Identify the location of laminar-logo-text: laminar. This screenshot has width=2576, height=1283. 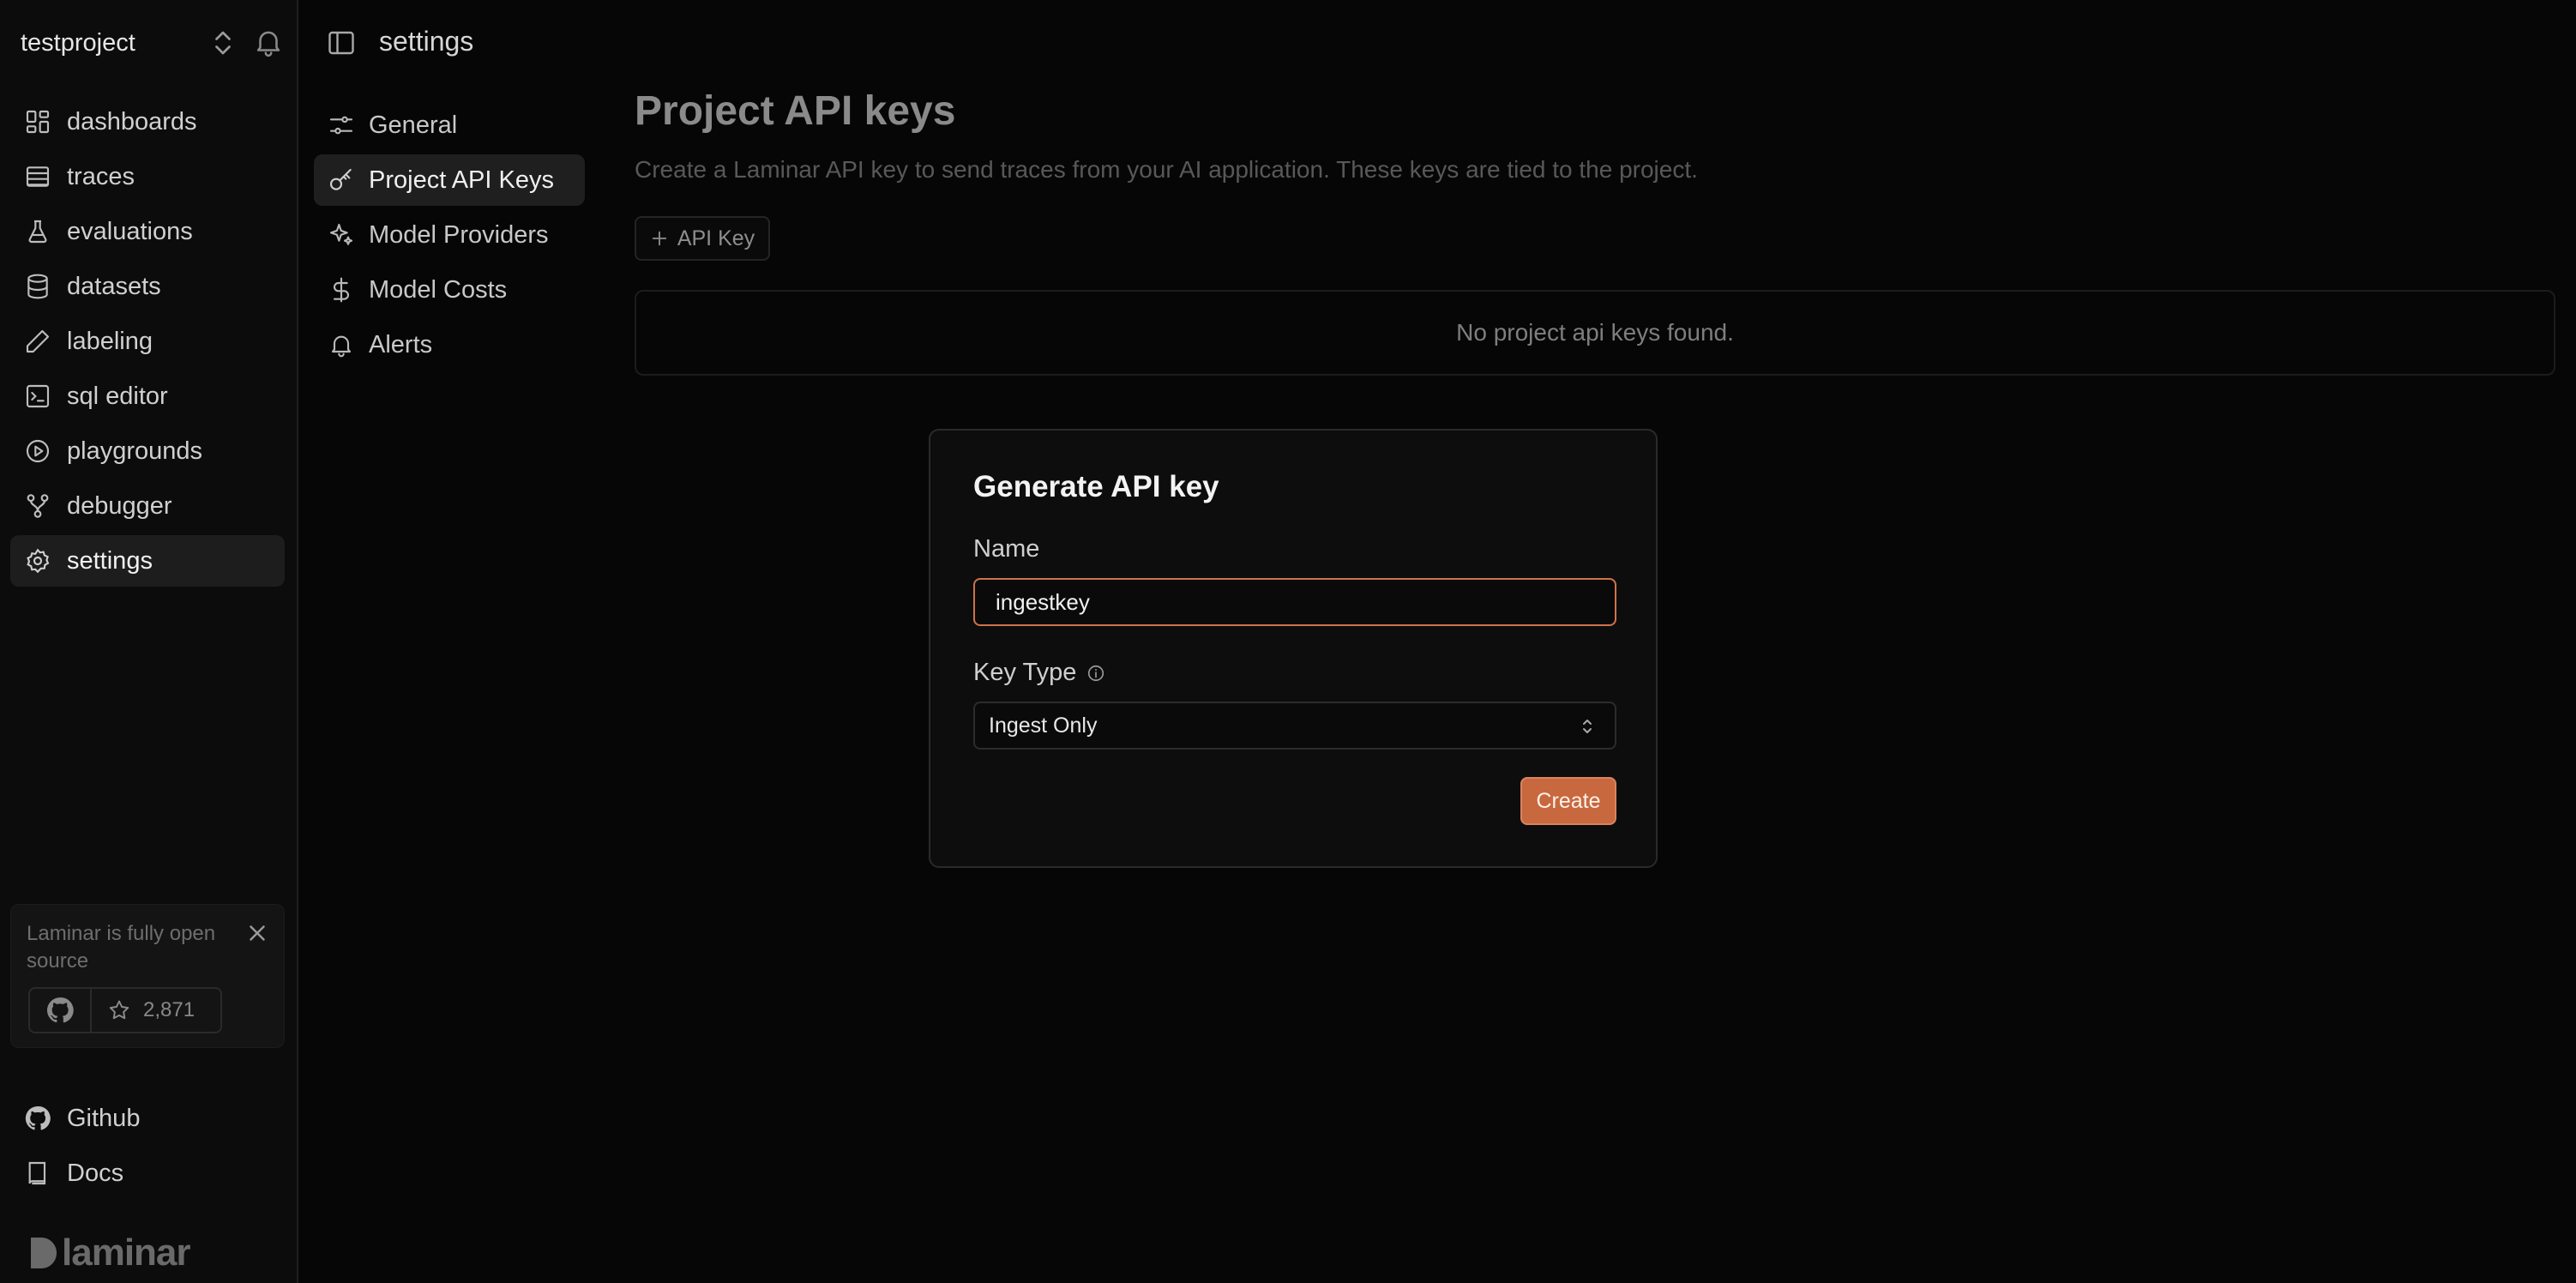
(126, 1253).